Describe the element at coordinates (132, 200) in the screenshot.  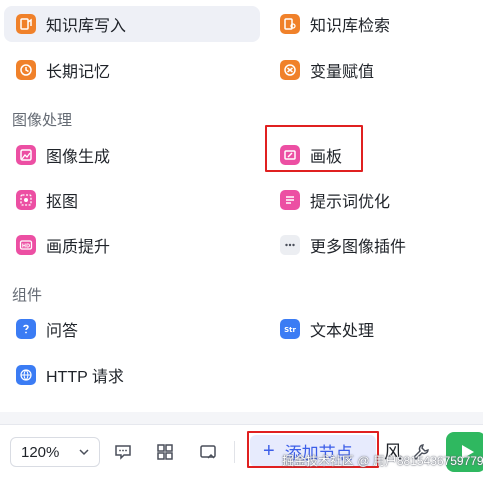
I see `menu-item-cutout: 抠图` at that location.